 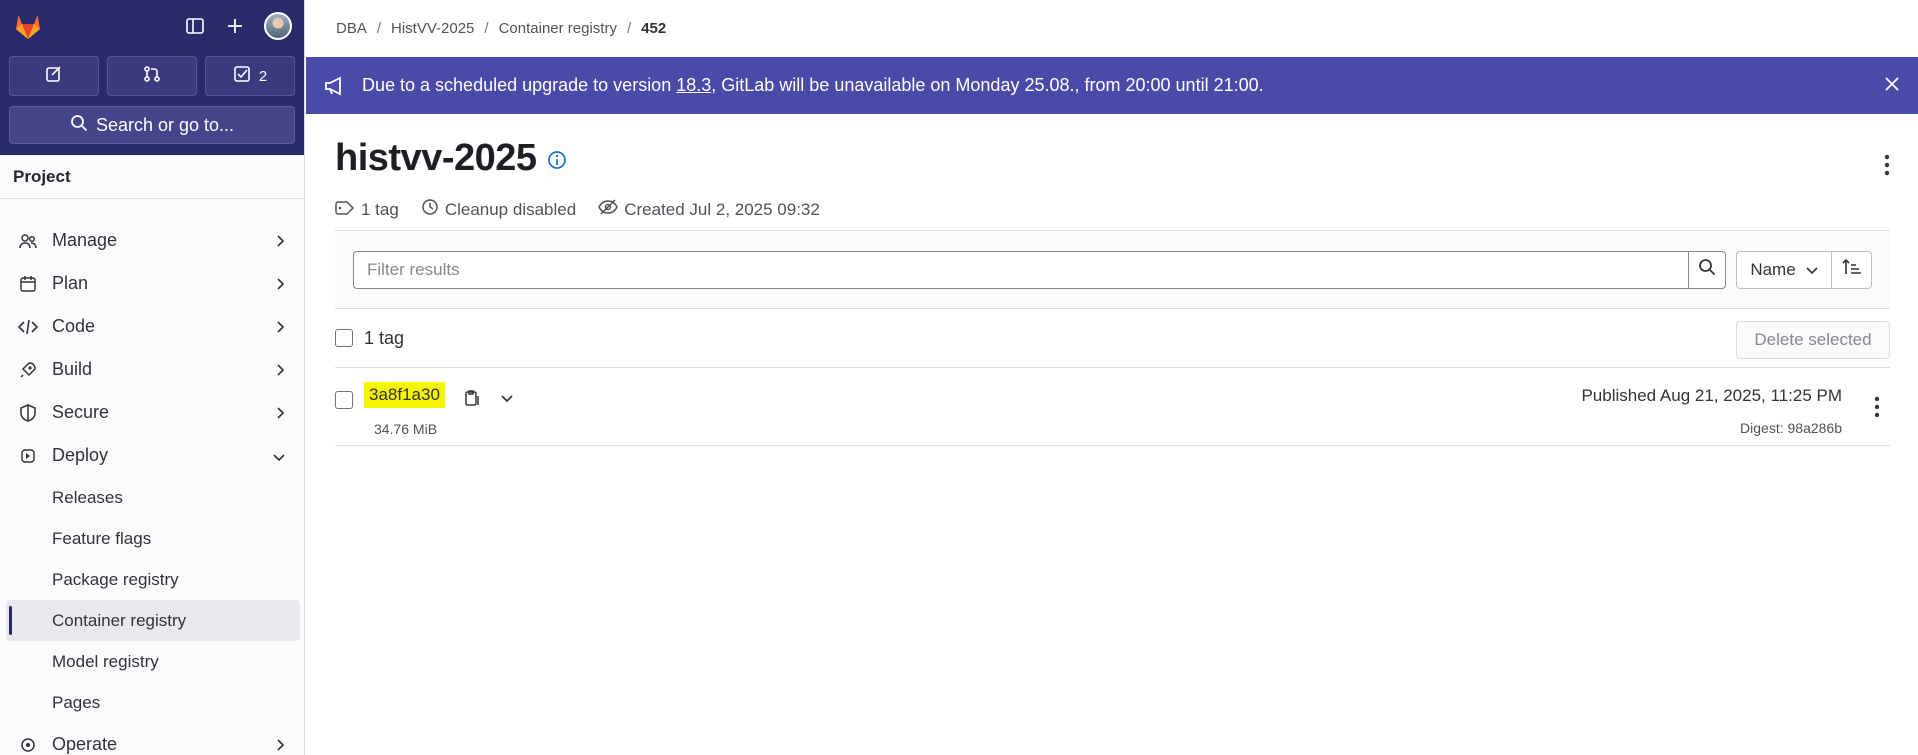 I want to click on sidebar-item-label: Secure, so click(x=81, y=412).